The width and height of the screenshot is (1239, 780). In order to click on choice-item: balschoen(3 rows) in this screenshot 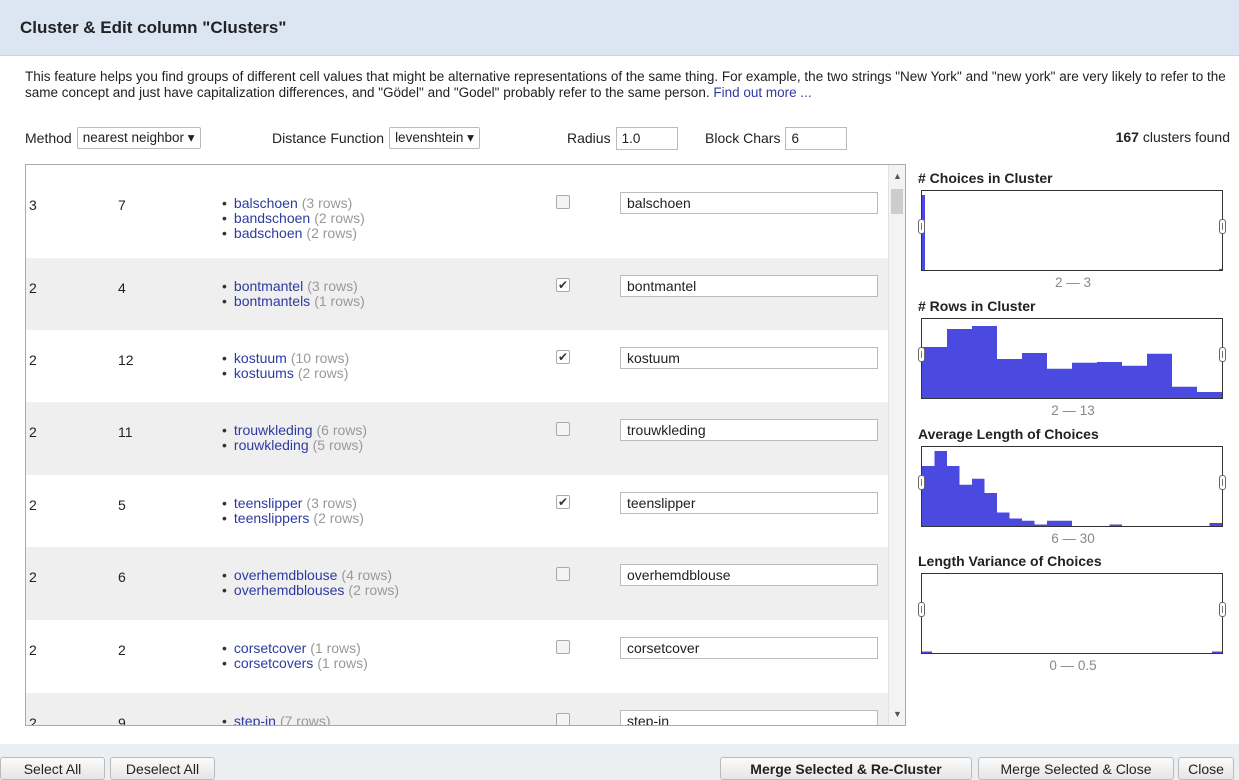, I will do `click(293, 203)`.